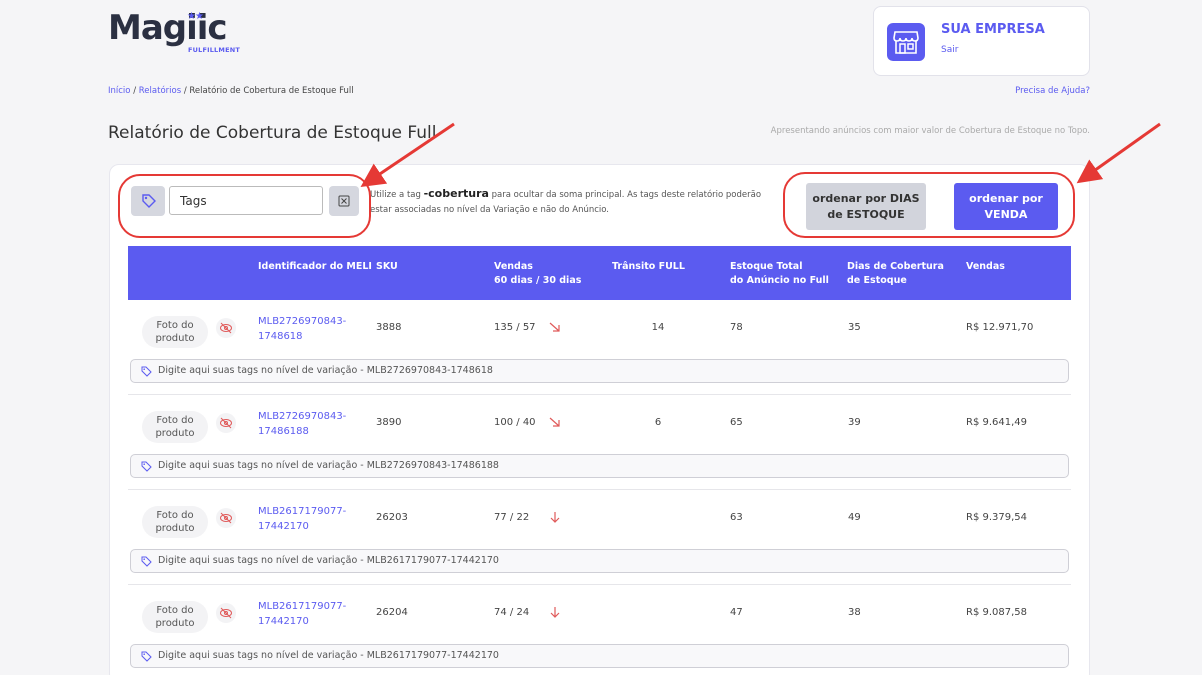  Describe the element at coordinates (407, 155) in the screenshot. I see `annotation-arrow-left` at that location.